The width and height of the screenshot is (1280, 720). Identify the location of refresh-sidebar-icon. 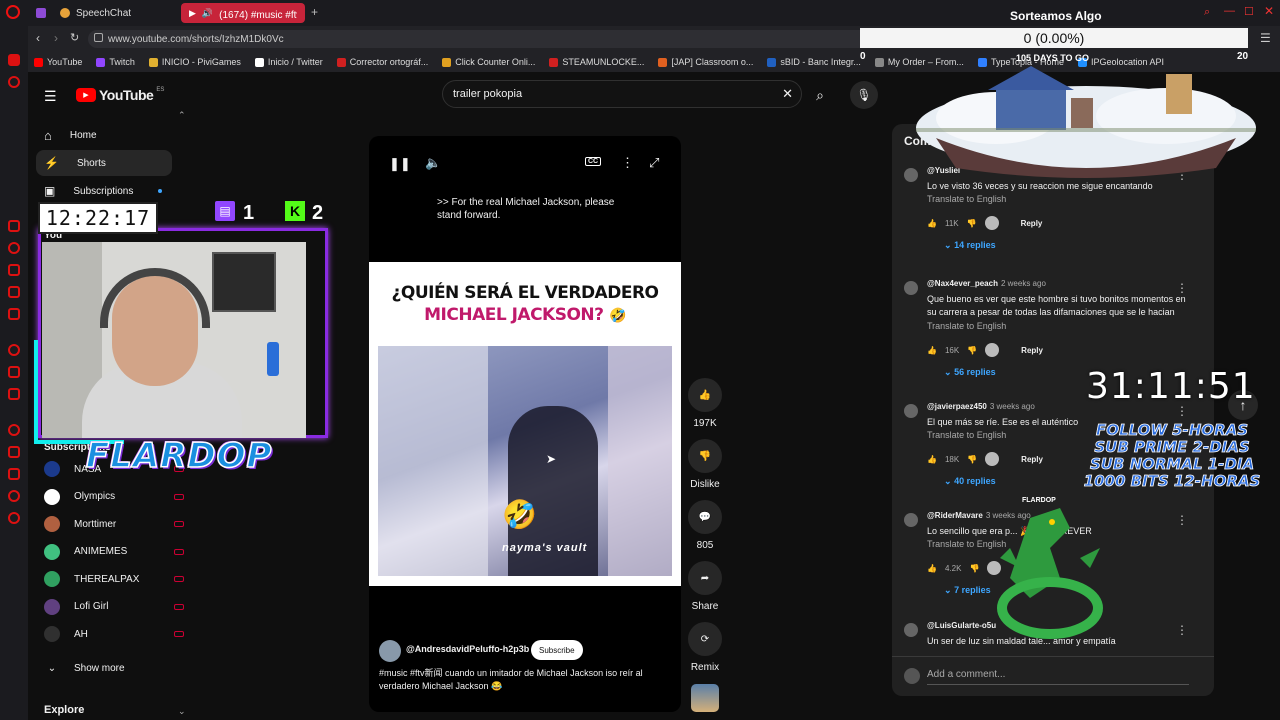
(14, 248).